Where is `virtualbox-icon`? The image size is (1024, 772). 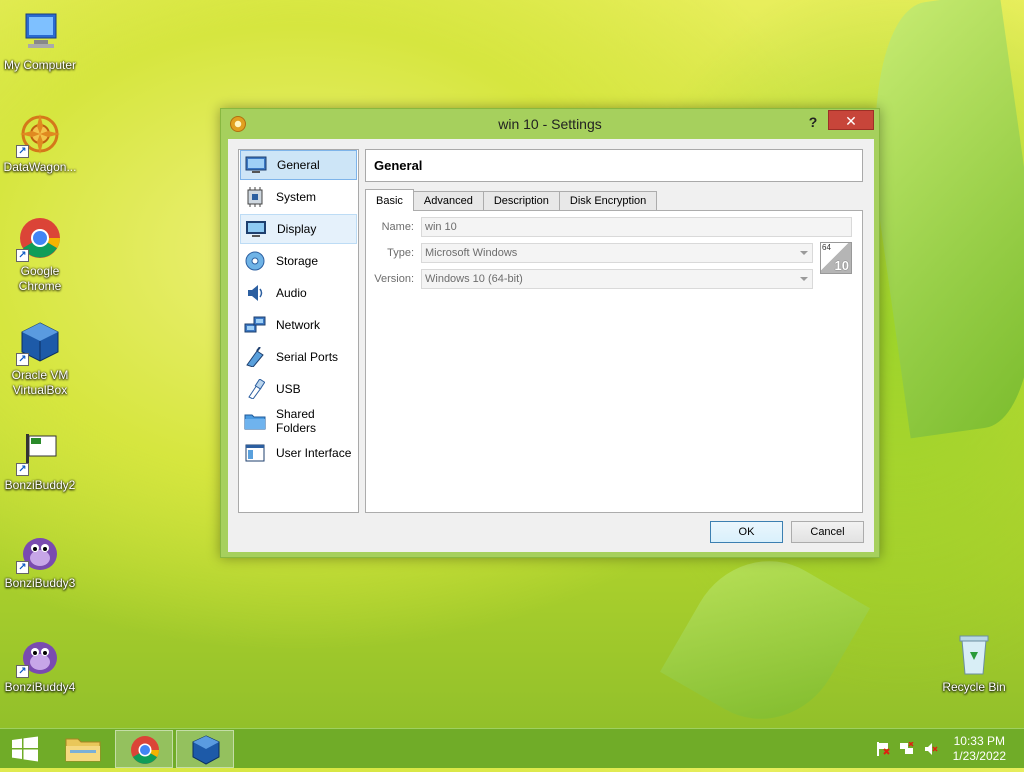 virtualbox-icon is located at coordinates (206, 750).